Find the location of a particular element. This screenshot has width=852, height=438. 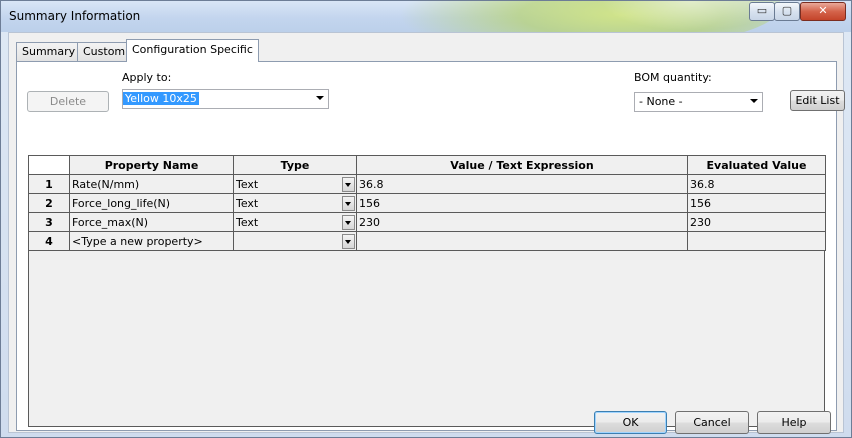

tab-configuration-specific: Configuration Specific is located at coordinates (192, 50).